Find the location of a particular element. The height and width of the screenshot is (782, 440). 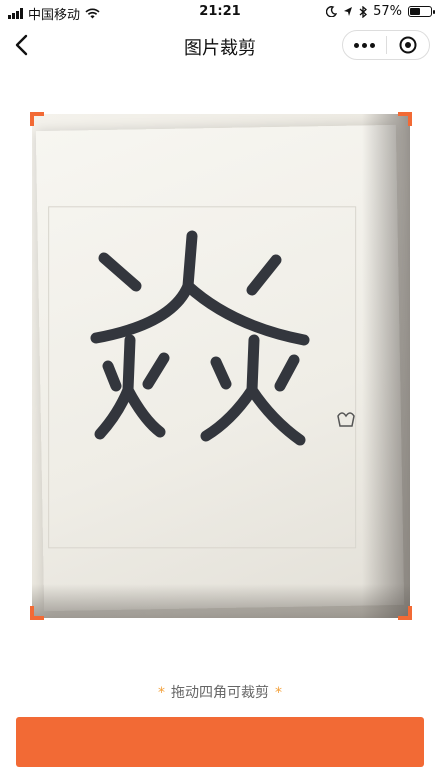

navigation-bar: 图片裁剪 is located at coordinates (220, 46).